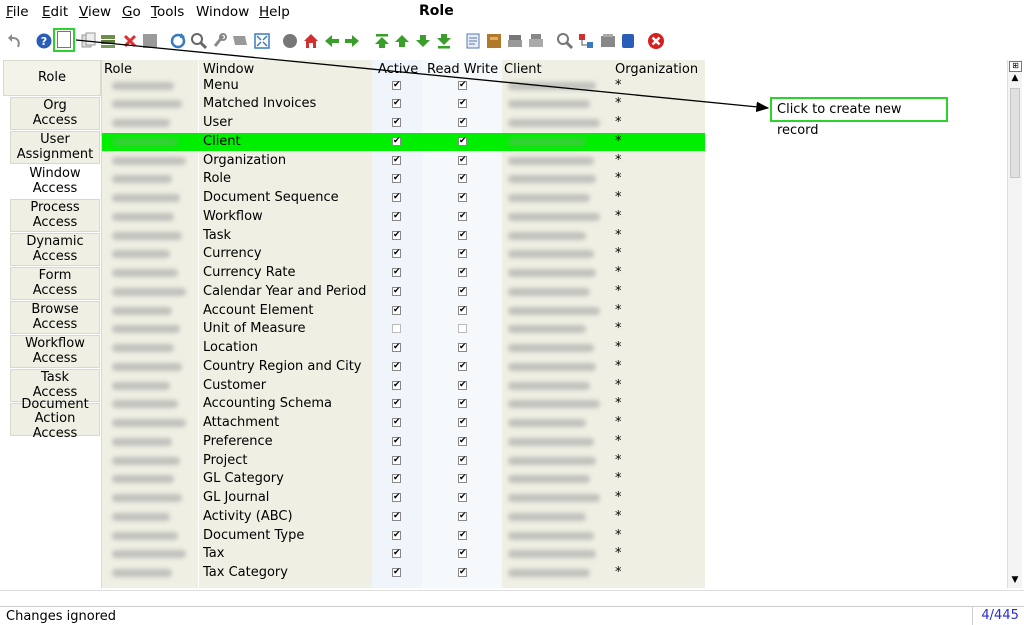 This screenshot has height=625, width=1024. What do you see at coordinates (403, 536) in the screenshot?
I see `table-row: Document Type ✔ ✔ *` at bounding box center [403, 536].